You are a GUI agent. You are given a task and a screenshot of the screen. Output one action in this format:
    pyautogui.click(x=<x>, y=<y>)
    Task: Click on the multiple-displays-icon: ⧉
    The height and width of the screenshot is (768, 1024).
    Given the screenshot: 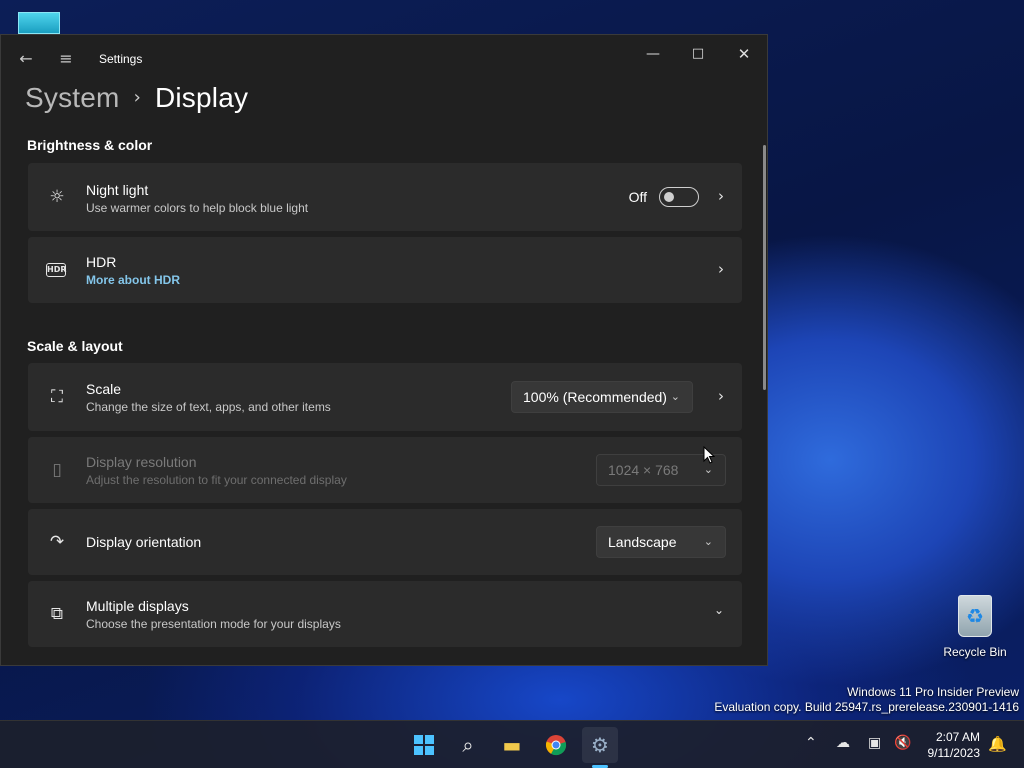 What is the action you would take?
    pyautogui.click(x=57, y=614)
    